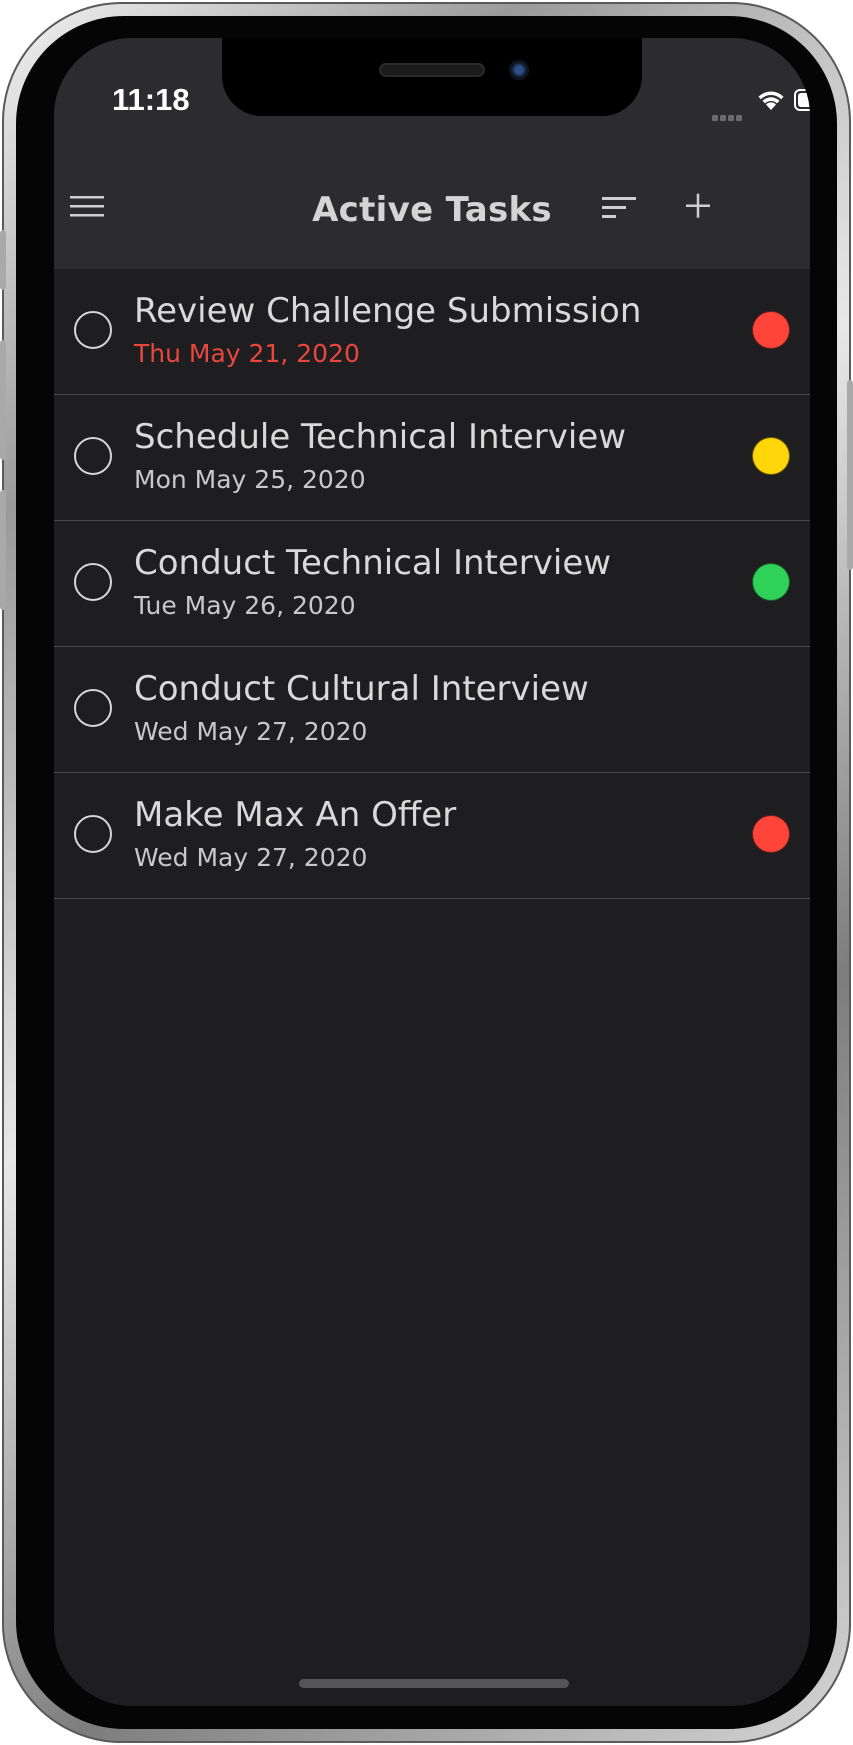  Describe the element at coordinates (151, 99) in the screenshot. I see `status-time: 11:18` at that location.